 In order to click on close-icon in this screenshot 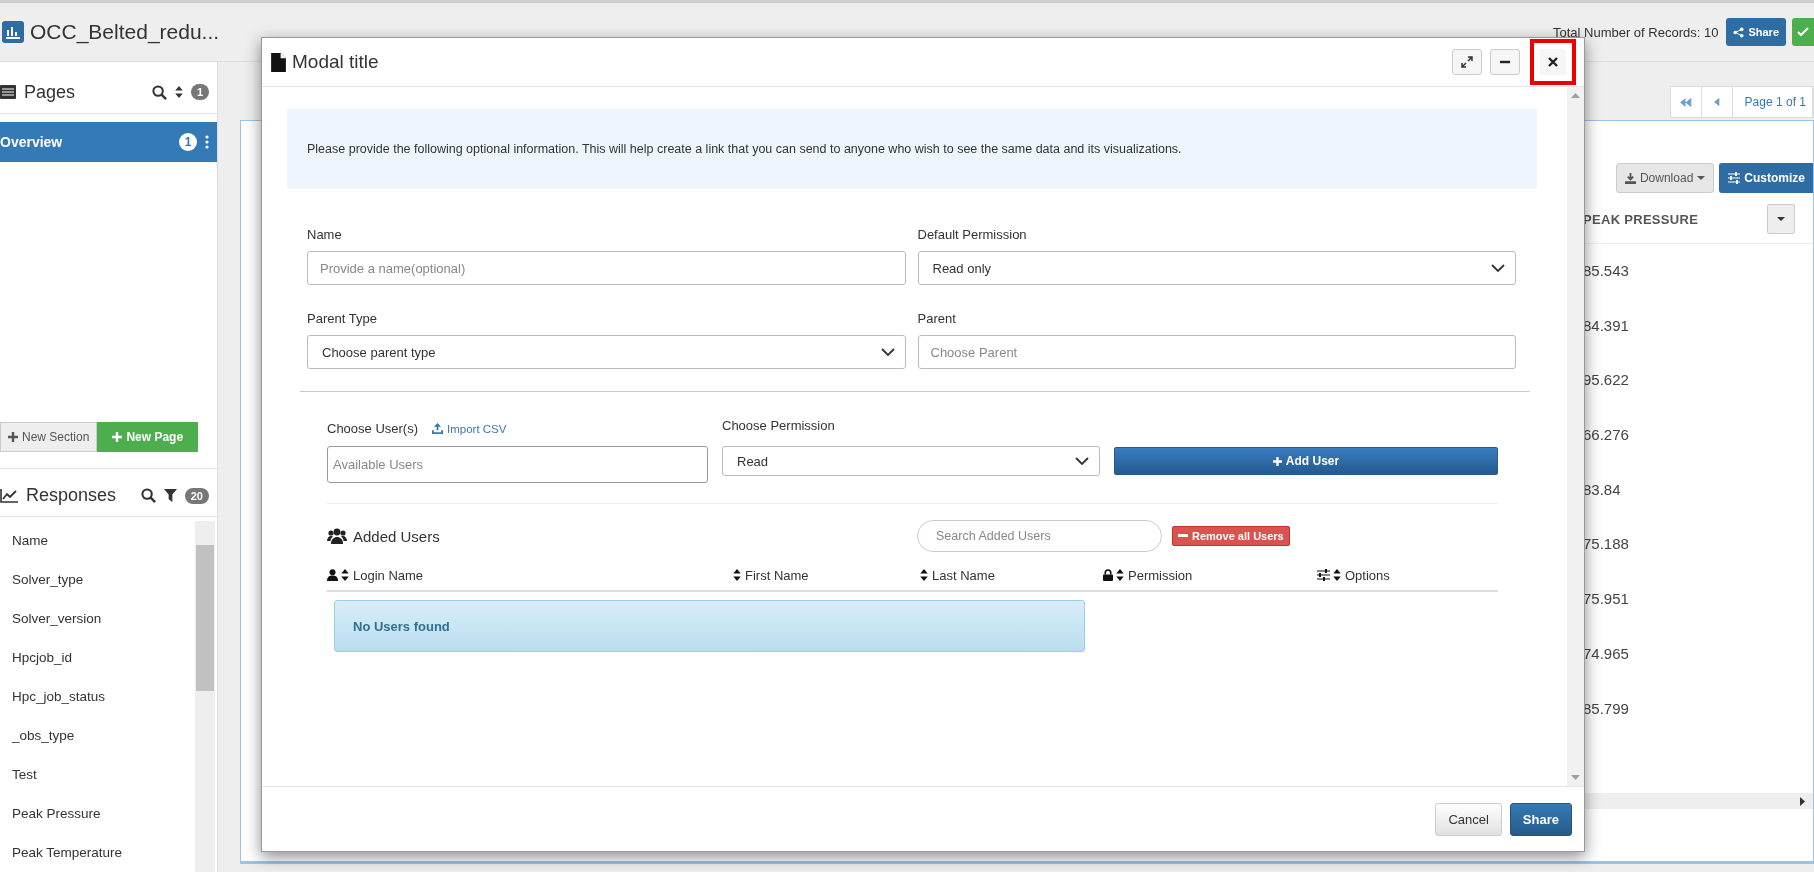, I will do `click(1553, 62)`.